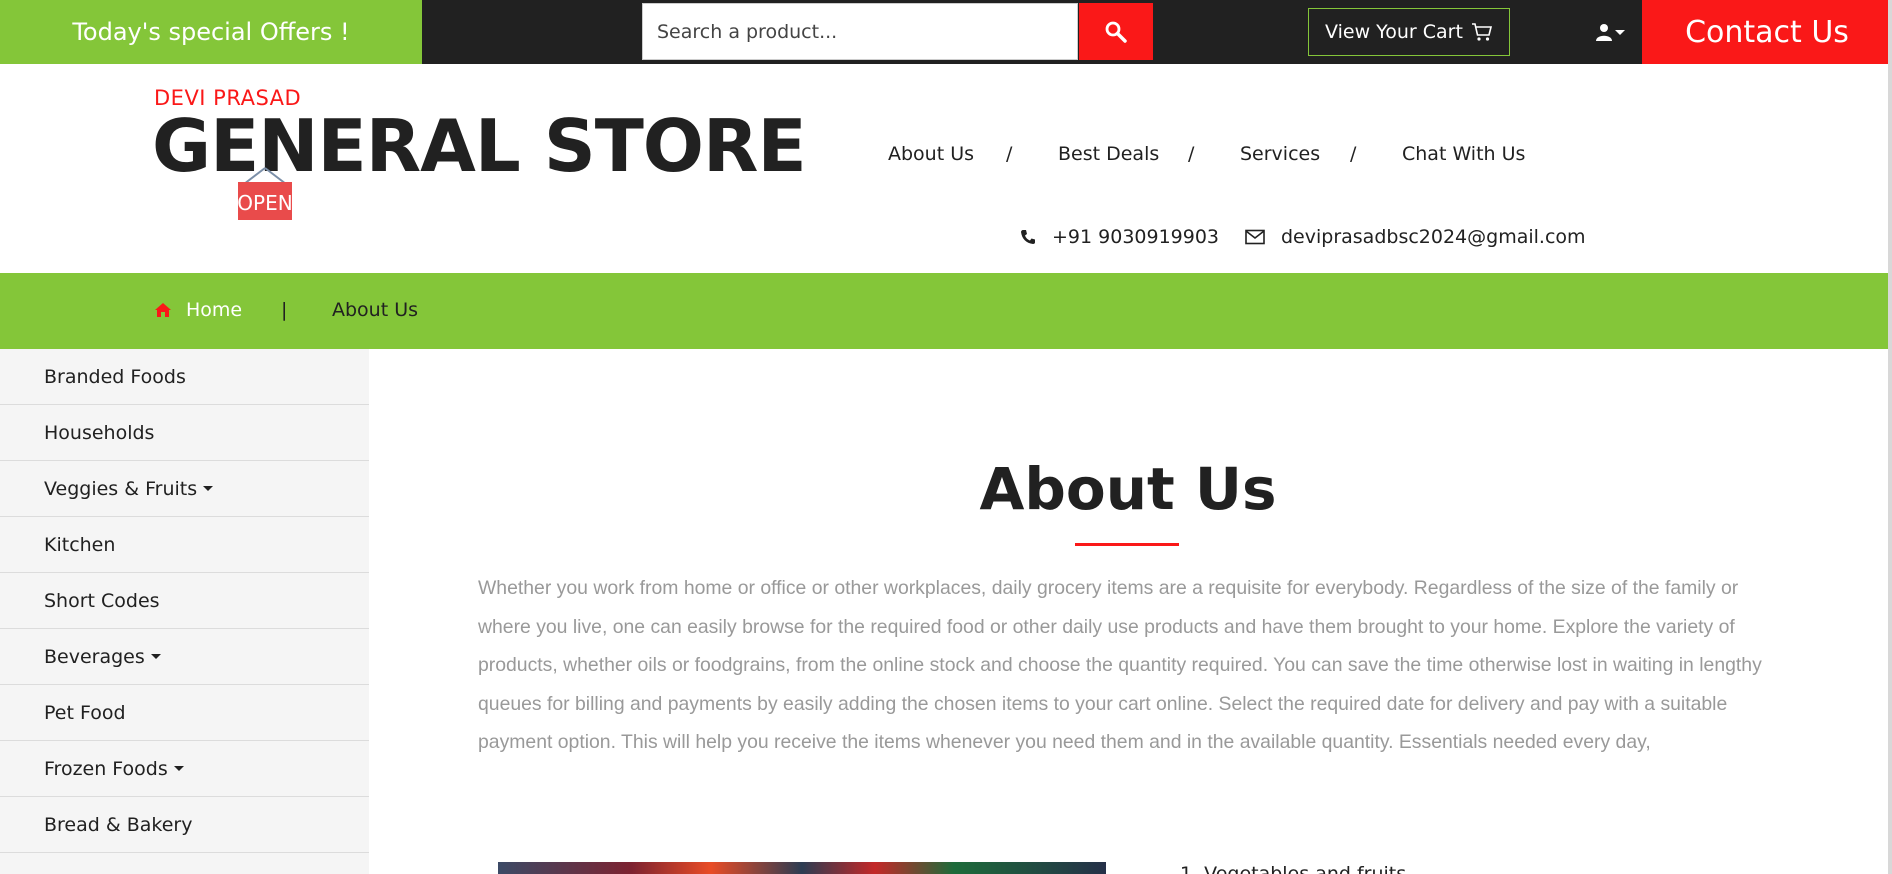 The height and width of the screenshot is (874, 1892). I want to click on sidebar-item-short-codes: Short Codes, so click(184, 601).